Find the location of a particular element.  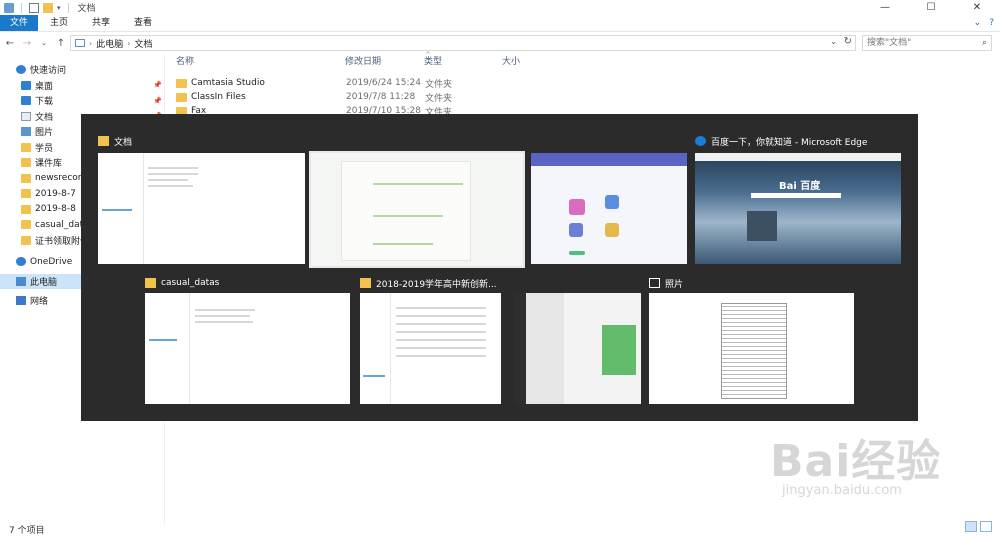

up-arrow-icon: ↑ is located at coordinates (61, 43).